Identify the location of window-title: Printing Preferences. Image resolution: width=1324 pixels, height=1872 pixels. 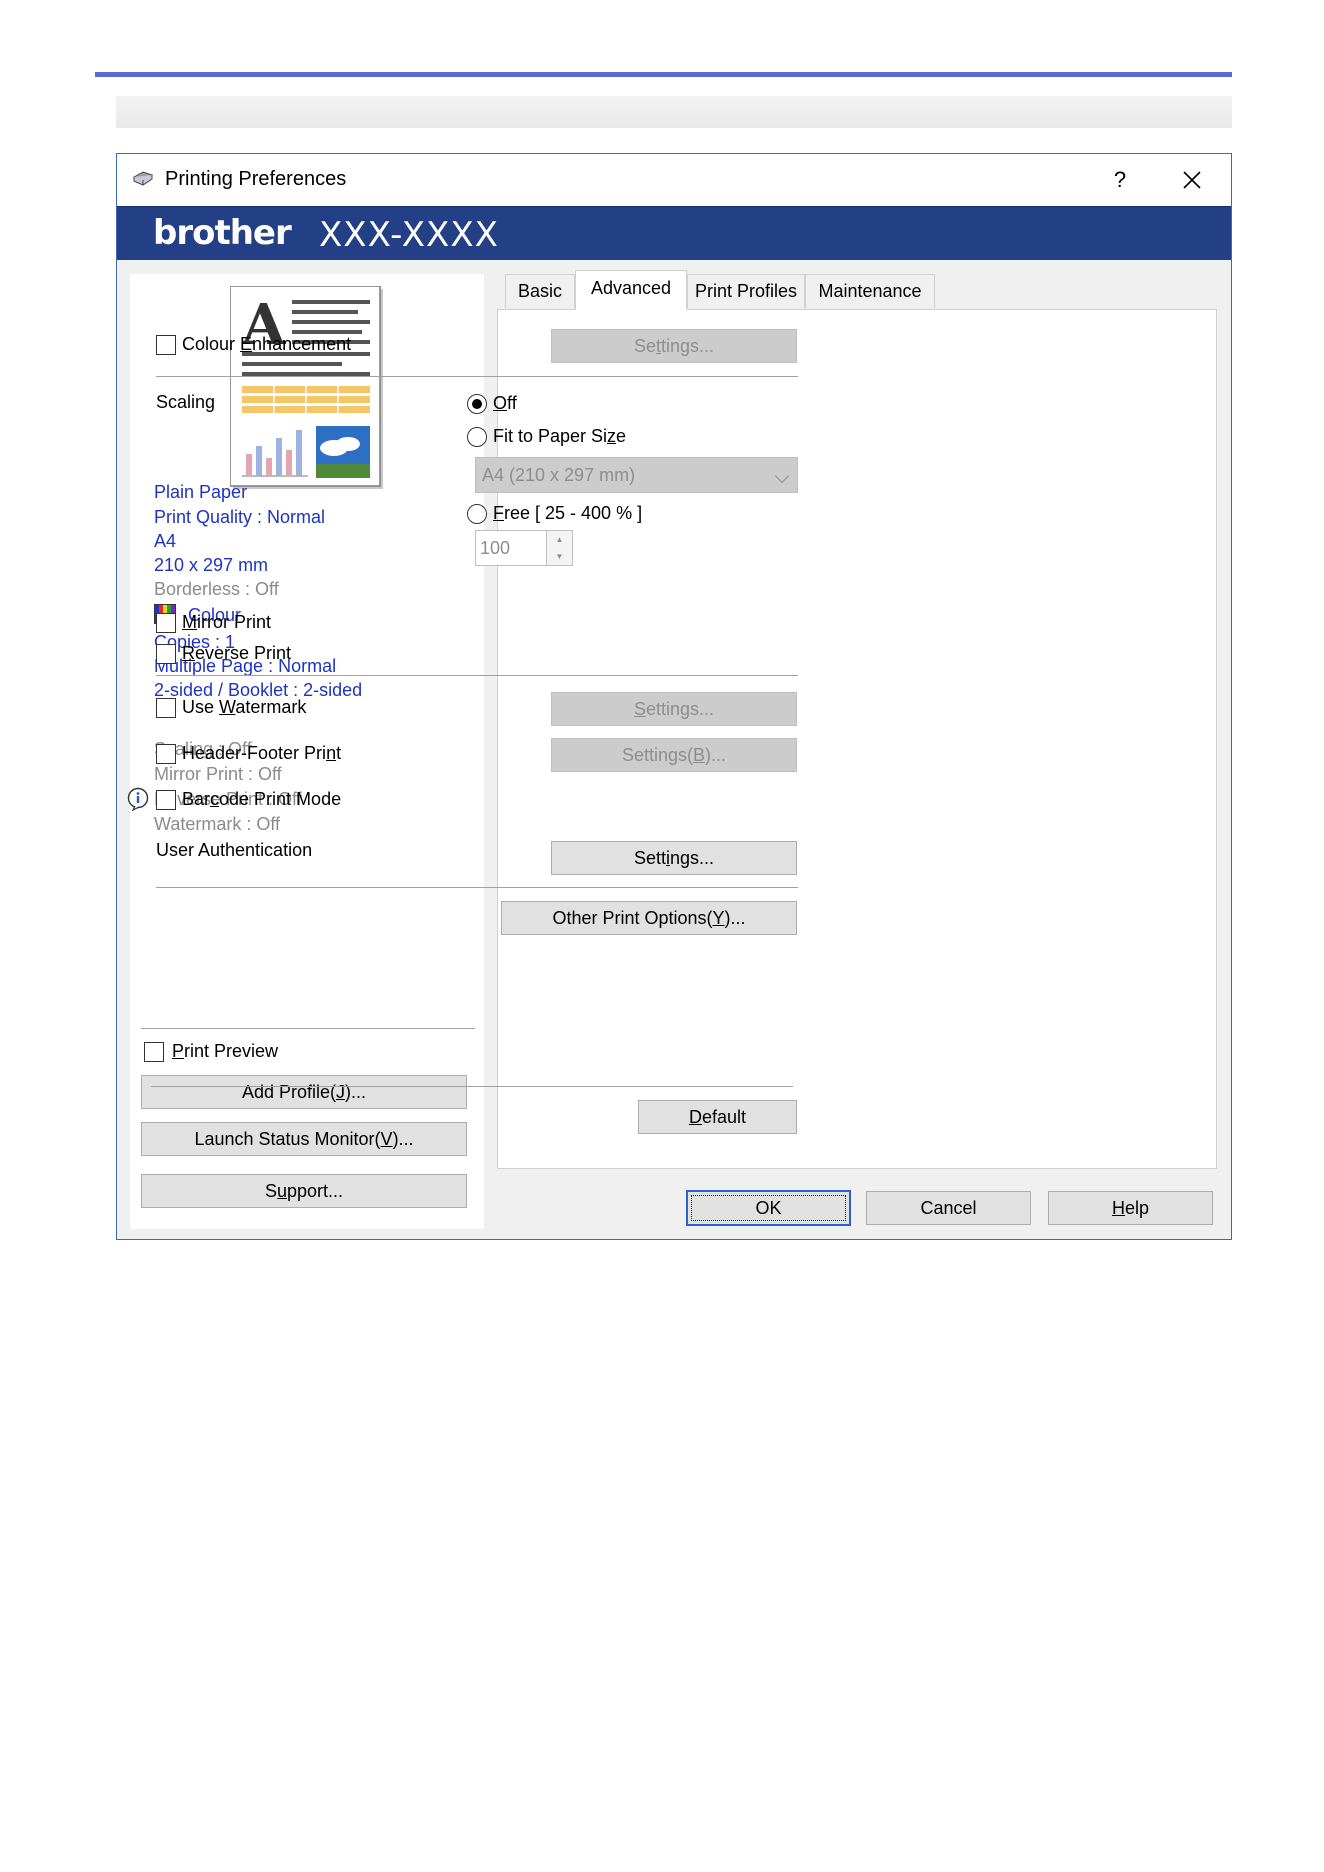
(256, 179).